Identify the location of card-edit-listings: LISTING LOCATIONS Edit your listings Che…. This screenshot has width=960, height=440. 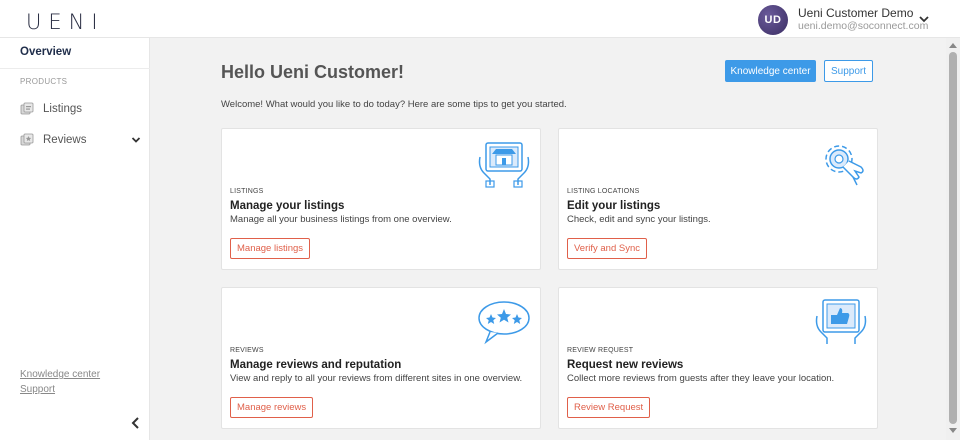
(718, 199).